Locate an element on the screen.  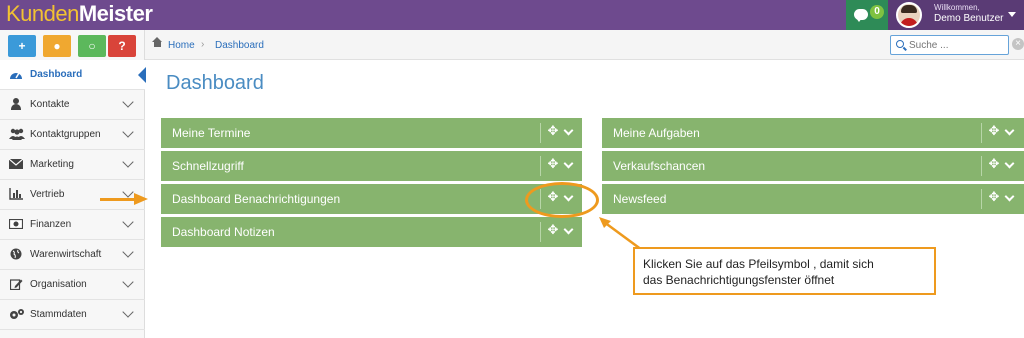
sidebar-item-vertrieb: Vertrieb is located at coordinates (72, 195).